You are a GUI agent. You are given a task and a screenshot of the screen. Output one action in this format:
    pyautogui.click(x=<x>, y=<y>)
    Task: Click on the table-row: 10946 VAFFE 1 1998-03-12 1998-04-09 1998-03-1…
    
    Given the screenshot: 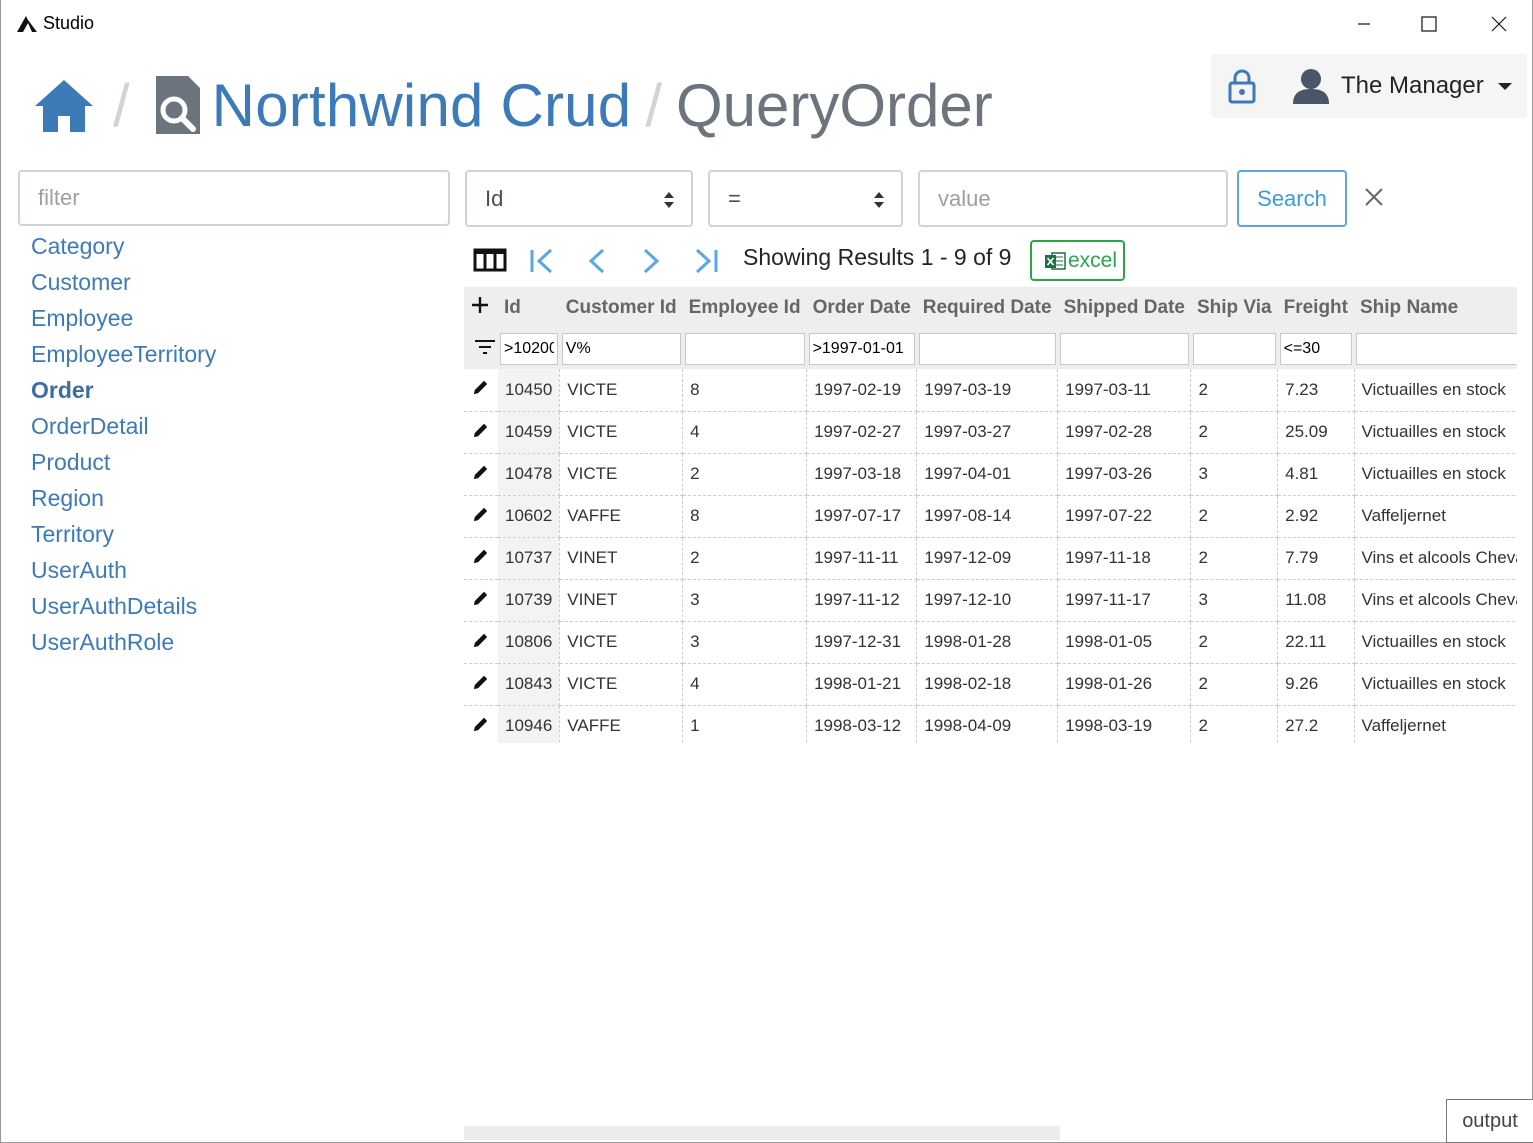 What is the action you would take?
    pyautogui.click(x=990, y=724)
    